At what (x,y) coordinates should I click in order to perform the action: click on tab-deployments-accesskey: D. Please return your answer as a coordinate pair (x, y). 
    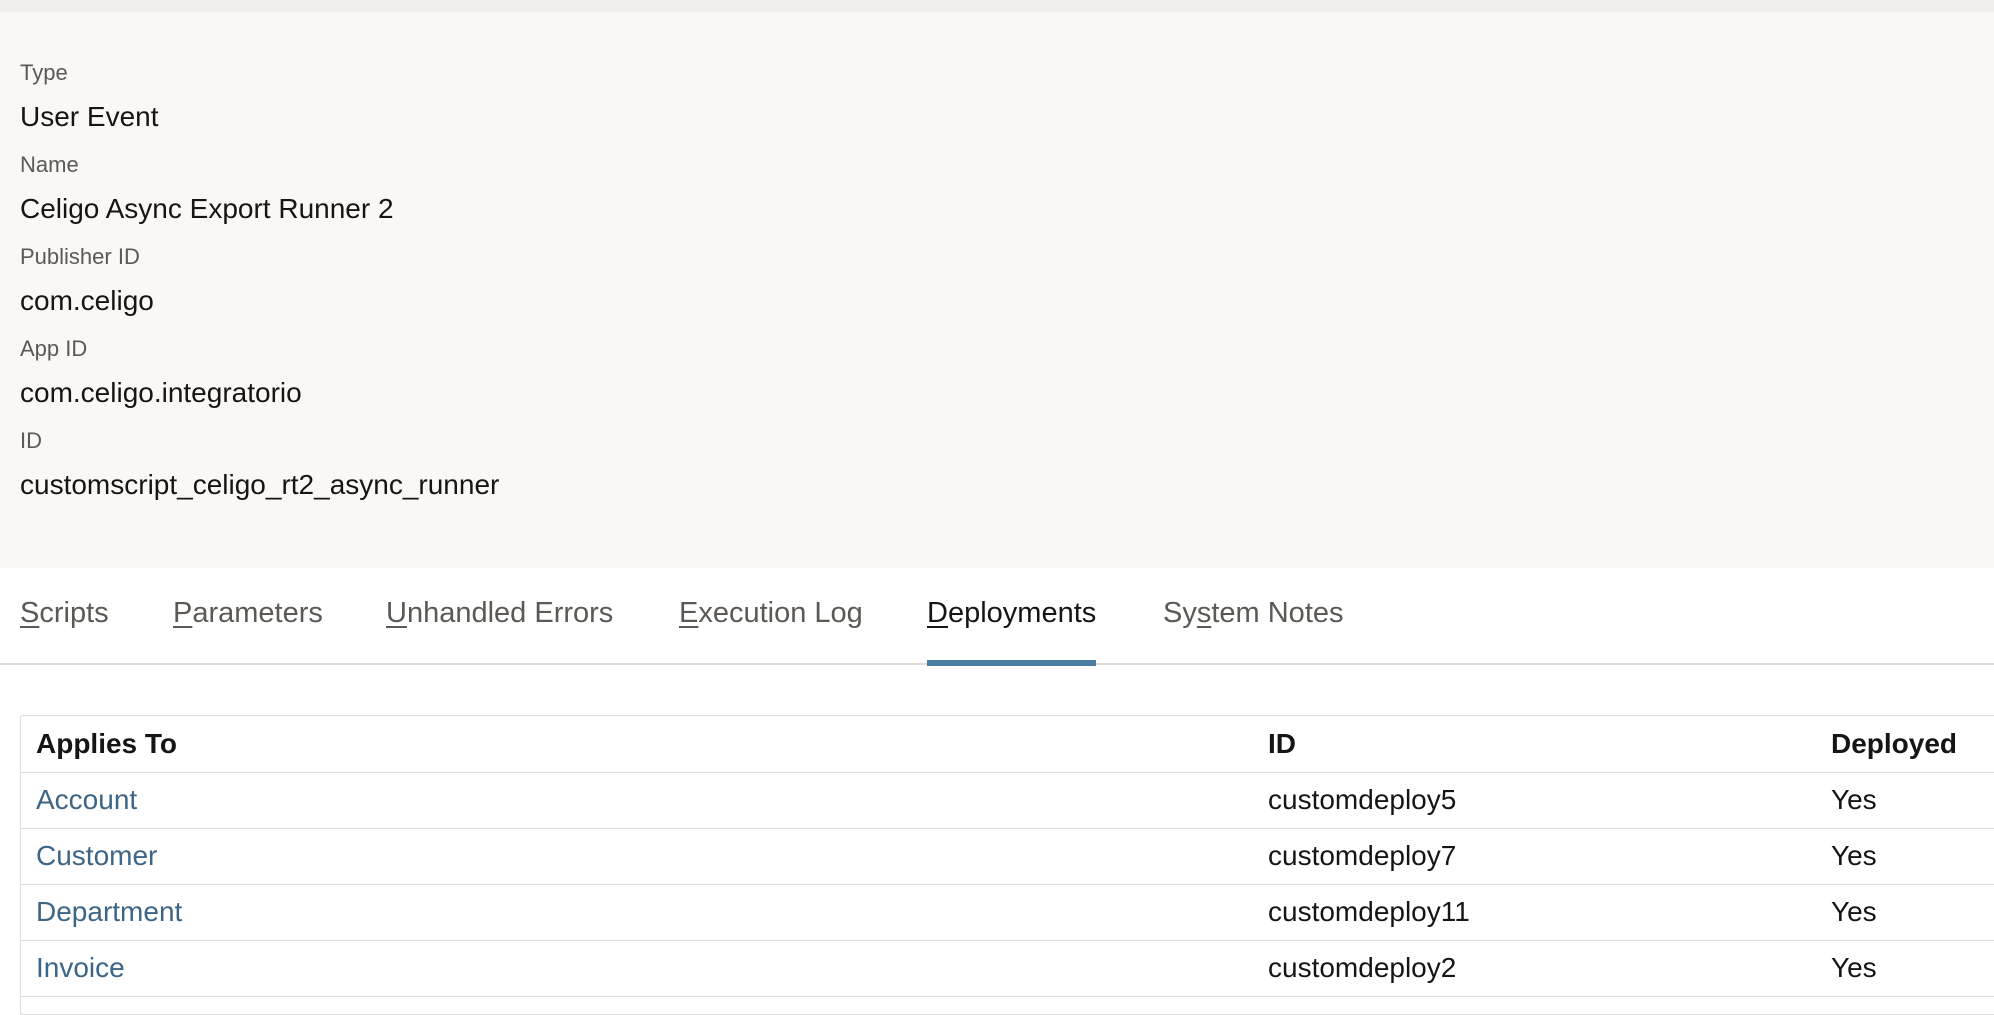
    Looking at the image, I should click on (937, 613).